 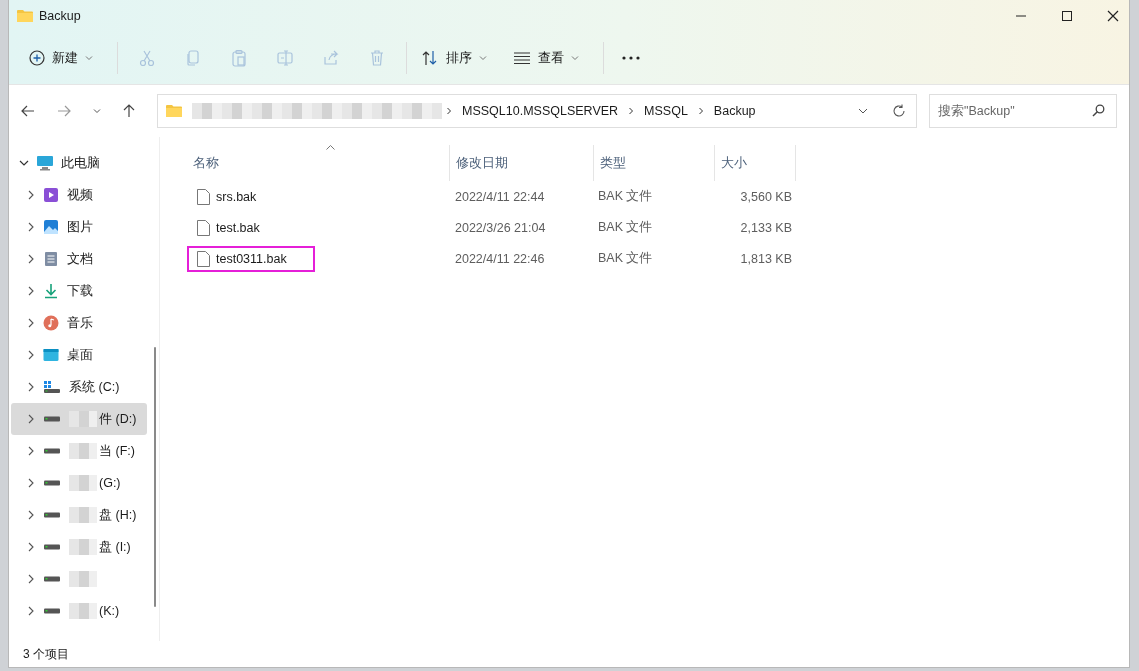 I want to click on breadcrumb: Backup, so click(x=734, y=111).